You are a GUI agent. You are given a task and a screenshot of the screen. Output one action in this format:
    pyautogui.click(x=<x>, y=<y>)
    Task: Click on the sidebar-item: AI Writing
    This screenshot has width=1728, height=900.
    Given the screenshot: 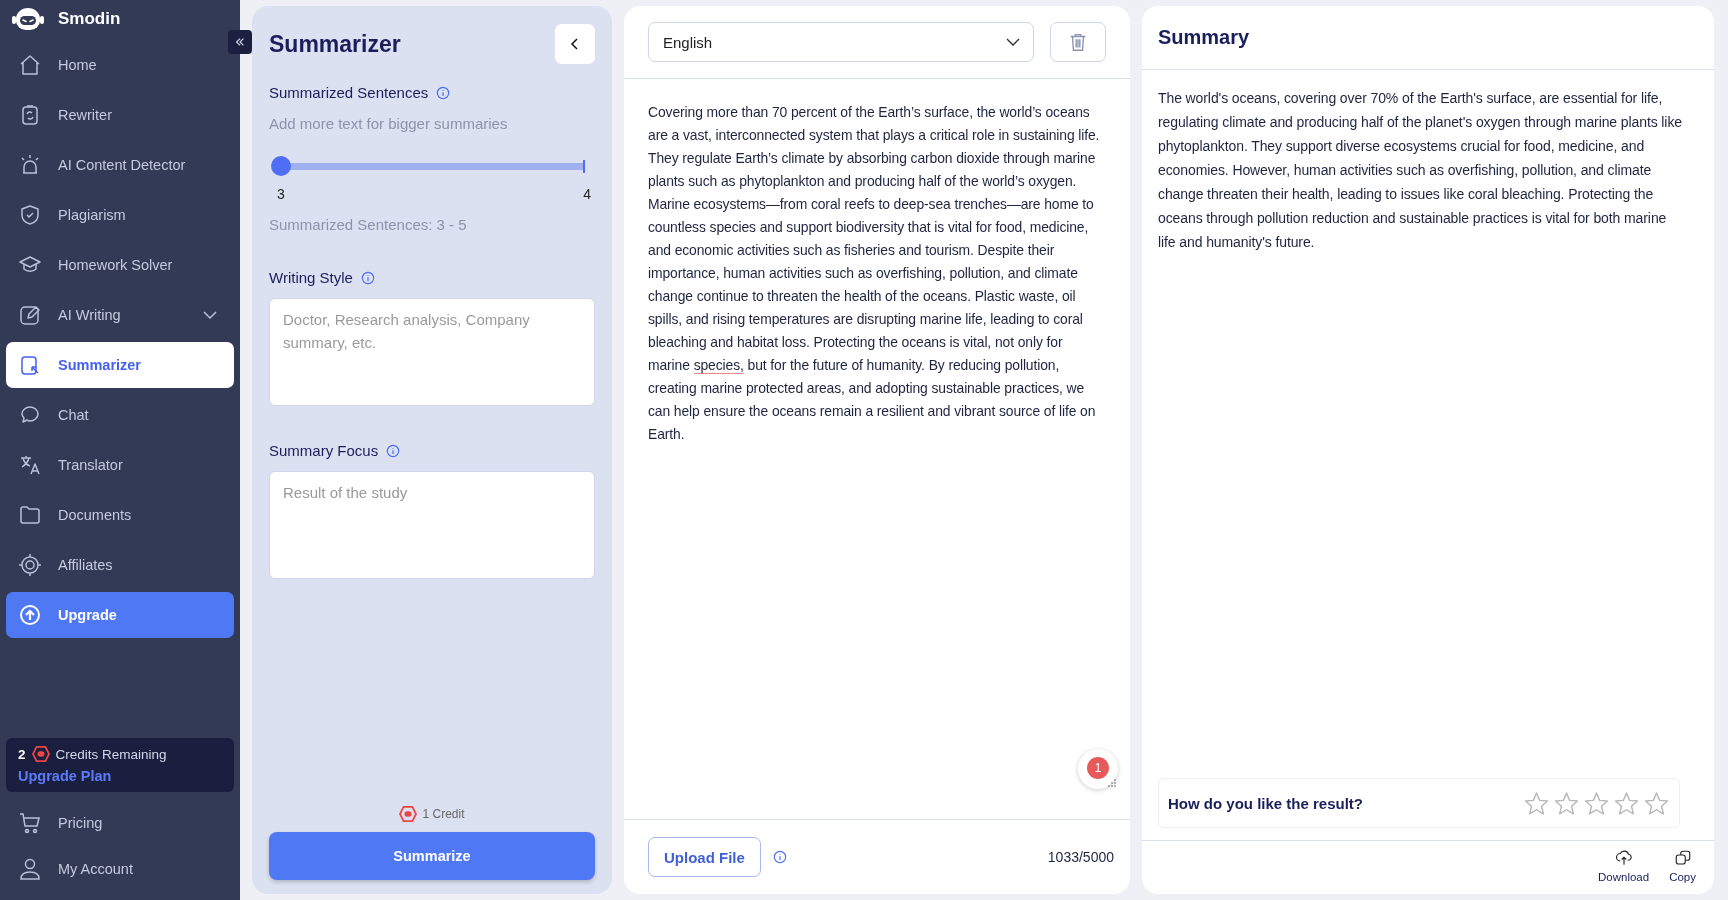 What is the action you would take?
    pyautogui.click(x=120, y=315)
    